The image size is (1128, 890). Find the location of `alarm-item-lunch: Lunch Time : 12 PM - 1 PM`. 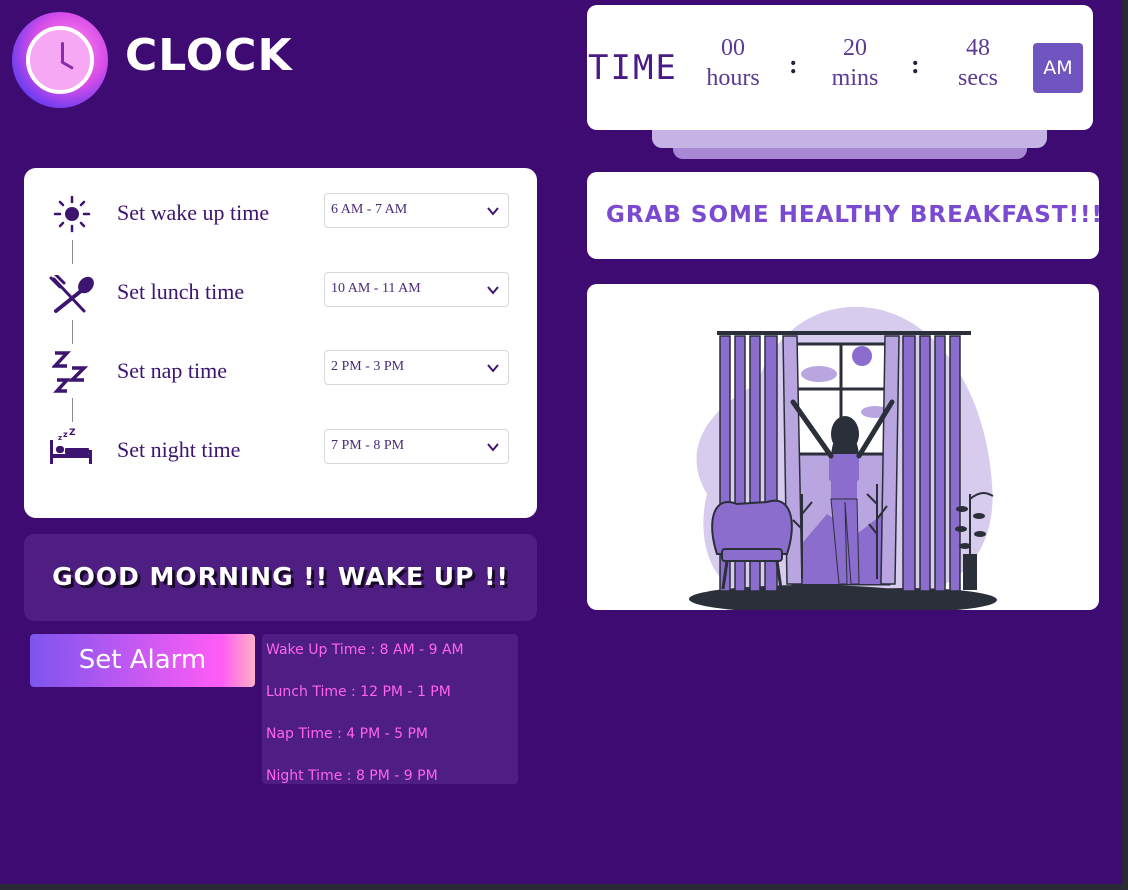

alarm-item-lunch: Lunch Time : 12 PM - 1 PM is located at coordinates (358, 692).